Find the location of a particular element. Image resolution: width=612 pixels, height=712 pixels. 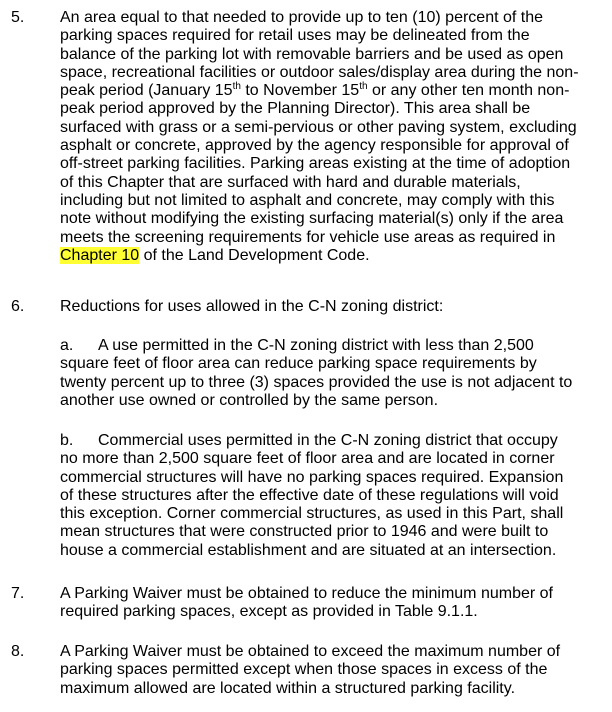

item-number: 8. is located at coordinates (18, 651).